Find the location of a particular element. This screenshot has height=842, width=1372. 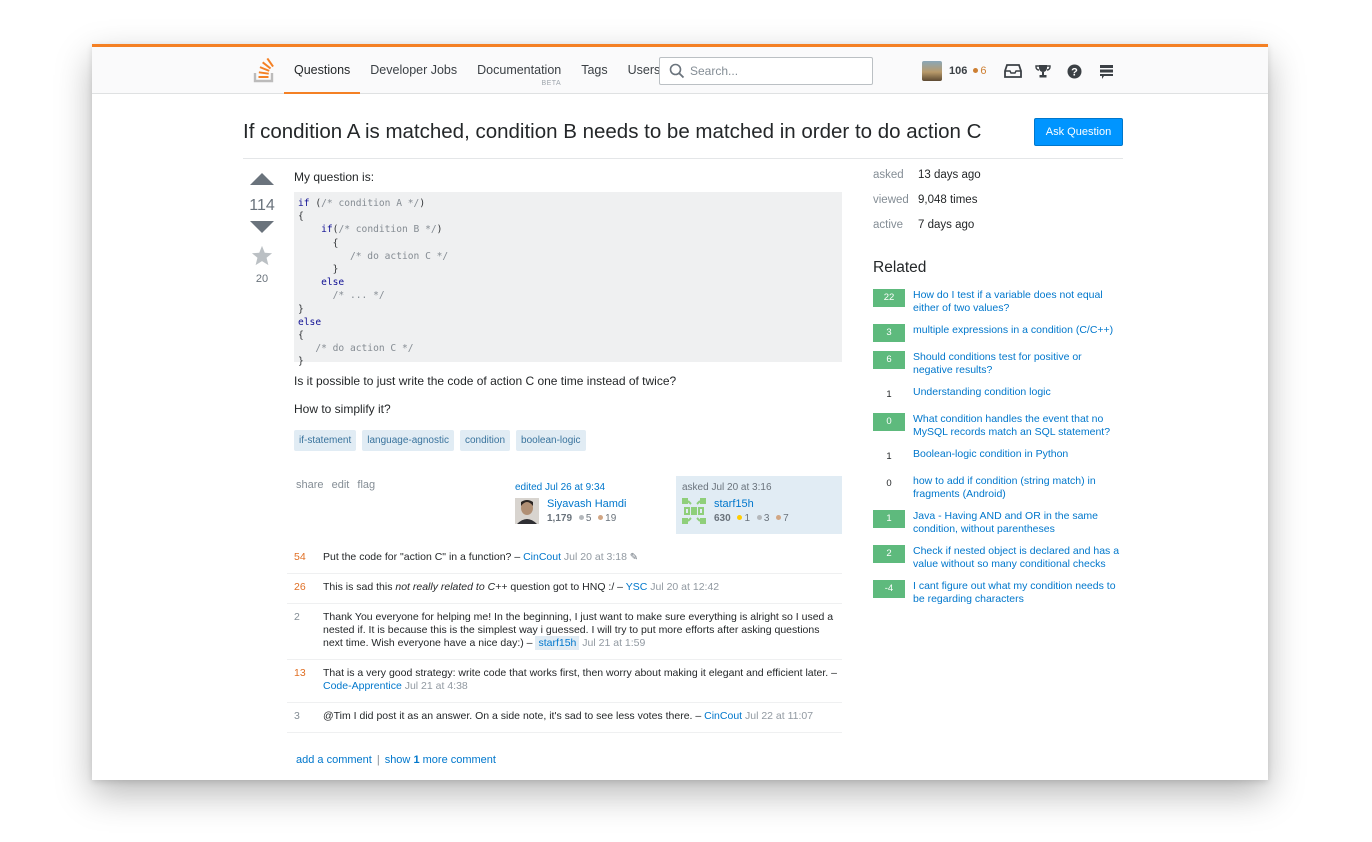

search-box is located at coordinates (766, 71).